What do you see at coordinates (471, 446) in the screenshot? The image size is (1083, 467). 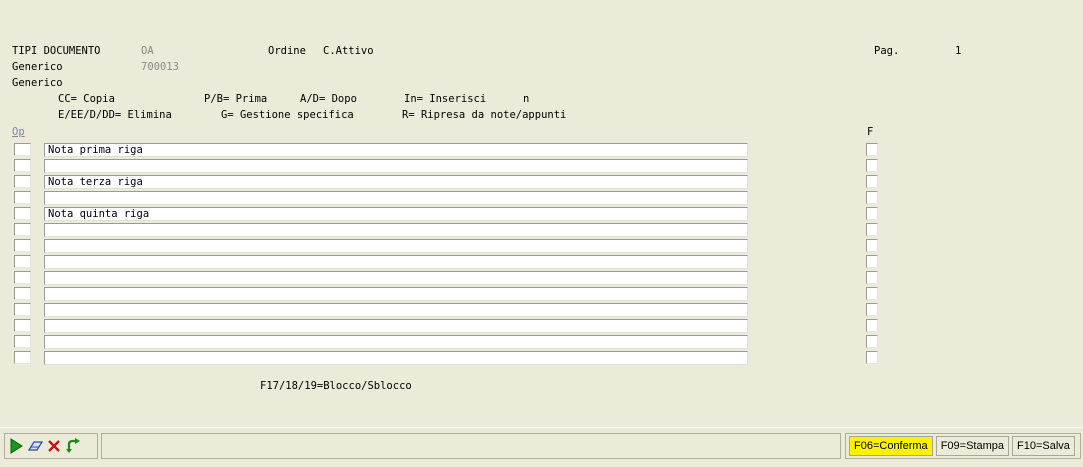 I see `toolbar-spacer` at bounding box center [471, 446].